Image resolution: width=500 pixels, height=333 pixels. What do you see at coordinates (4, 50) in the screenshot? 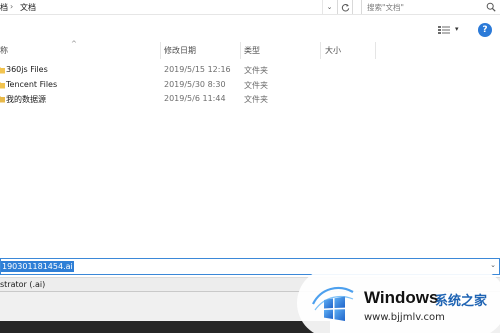
I see `column-name-header: 称` at bounding box center [4, 50].